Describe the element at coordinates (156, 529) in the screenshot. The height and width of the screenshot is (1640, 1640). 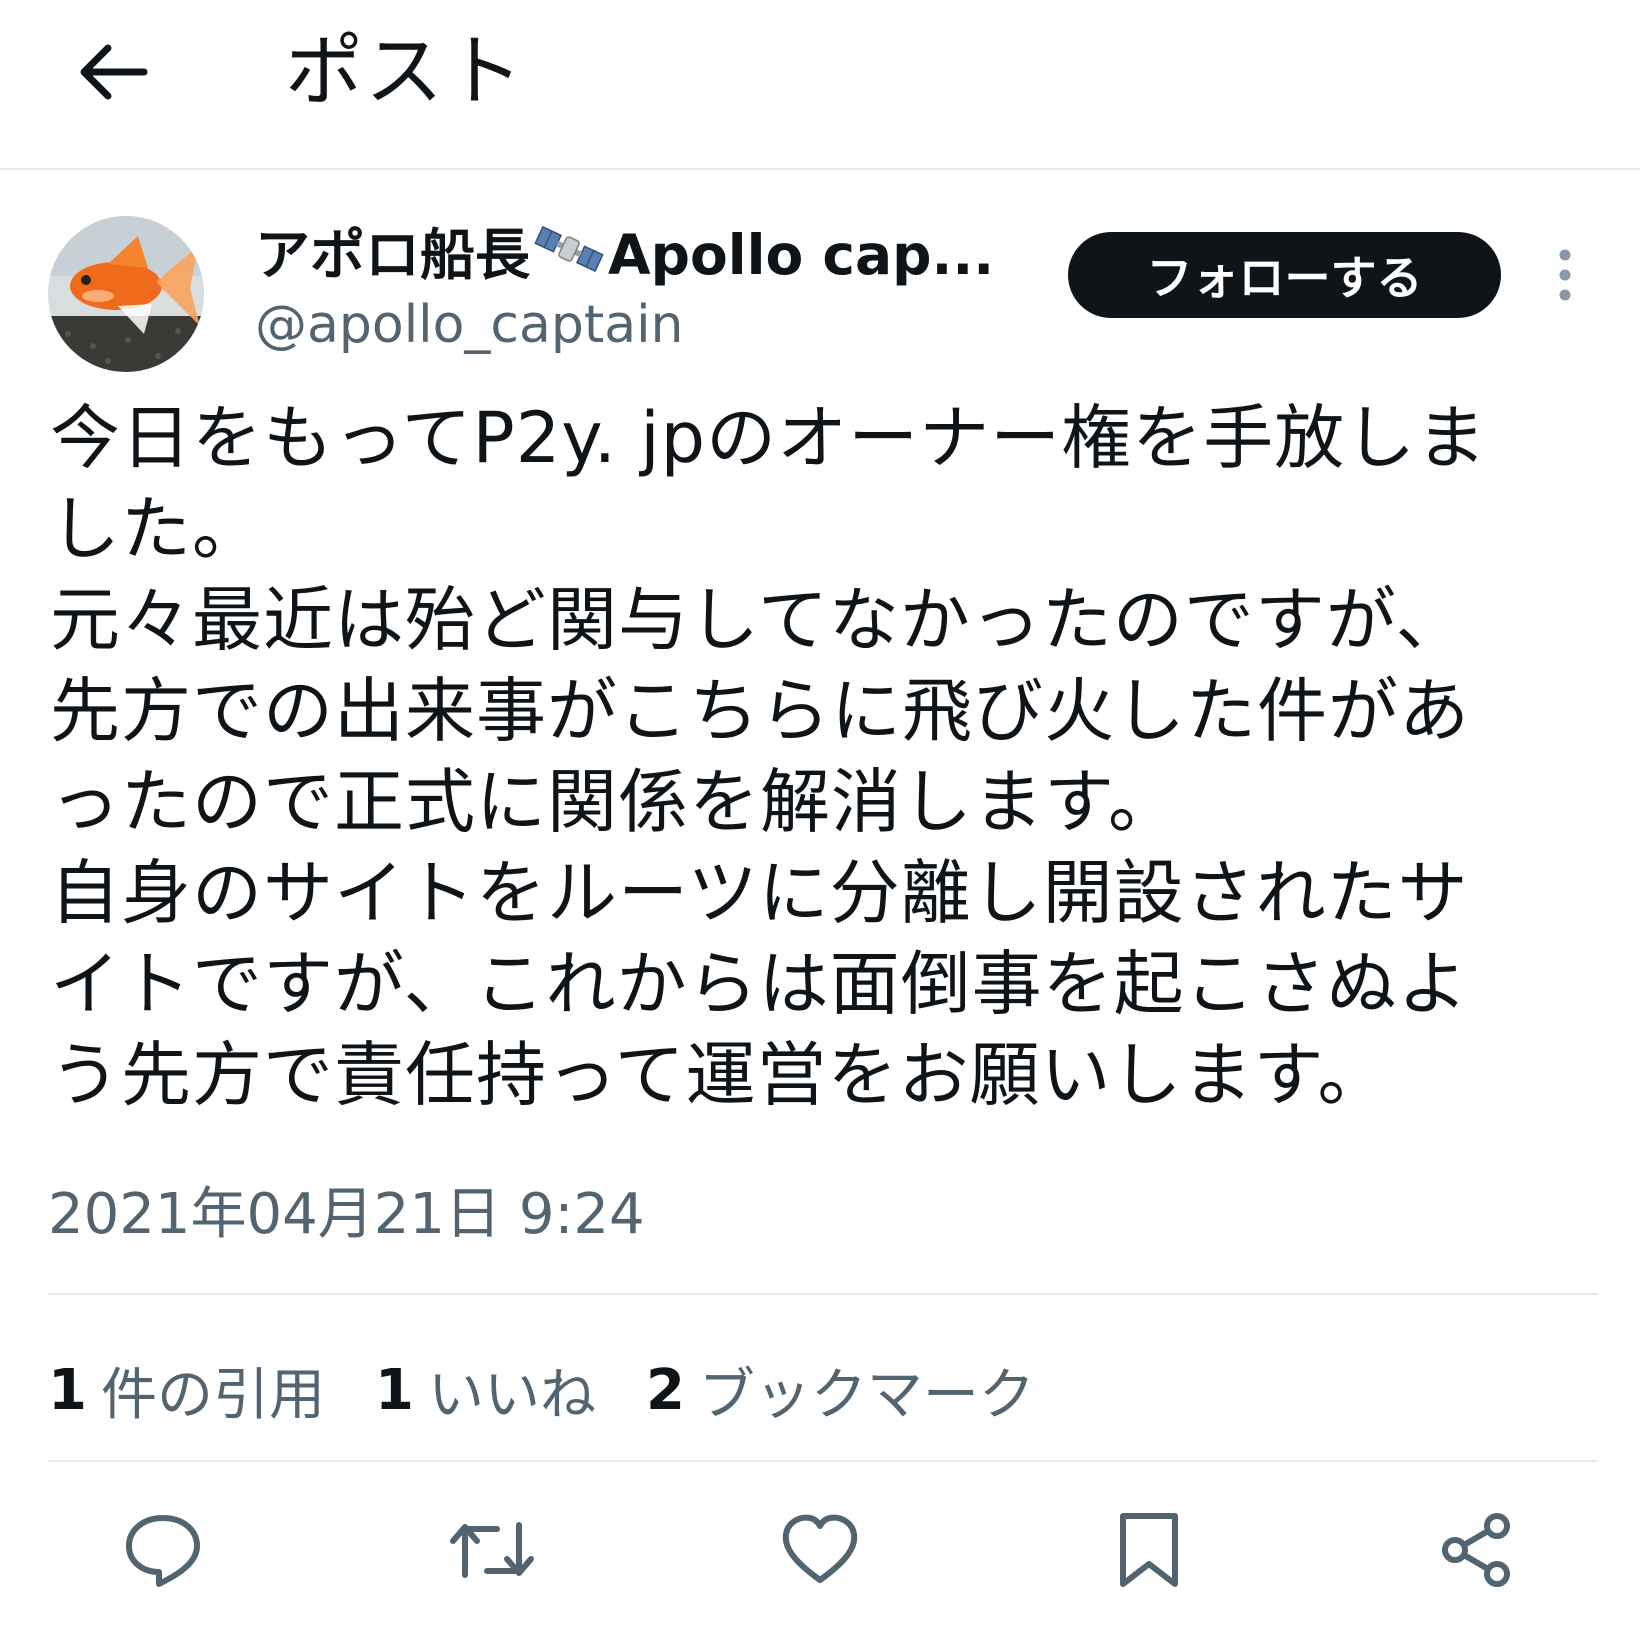
I see `post-line: した。` at that location.